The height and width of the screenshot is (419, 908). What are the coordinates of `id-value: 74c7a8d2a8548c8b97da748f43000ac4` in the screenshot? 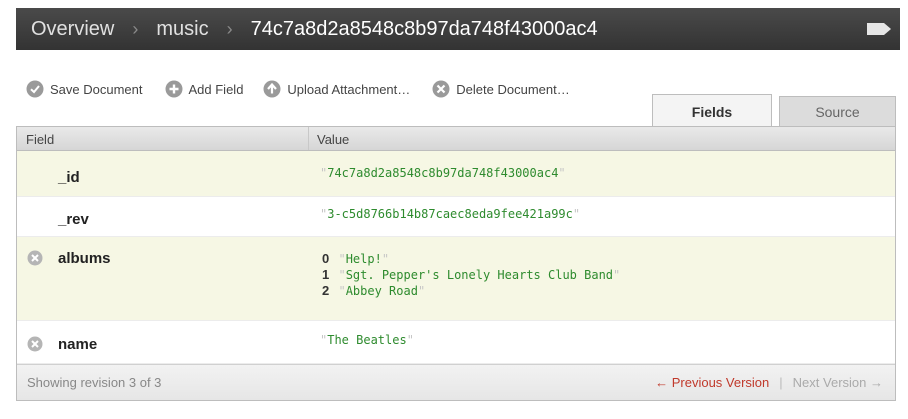 It's located at (443, 173).